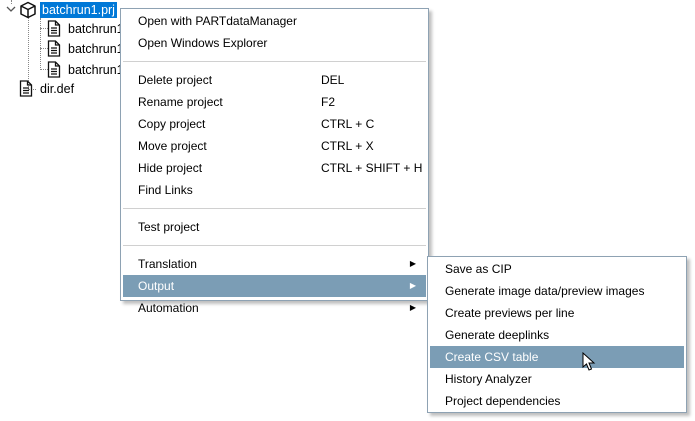 The width and height of the screenshot is (695, 421). Describe the element at coordinates (274, 168) in the screenshot. I see `menu-item: Hide project CTRL + SHIFT + H` at that location.